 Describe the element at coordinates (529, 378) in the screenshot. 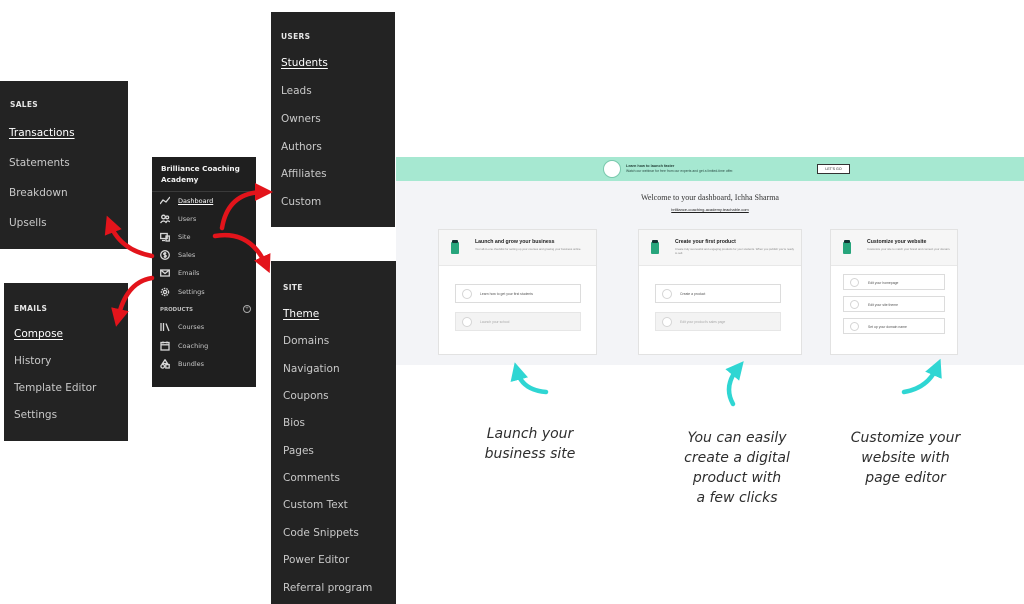

I see `cyan-arrow-launch` at that location.